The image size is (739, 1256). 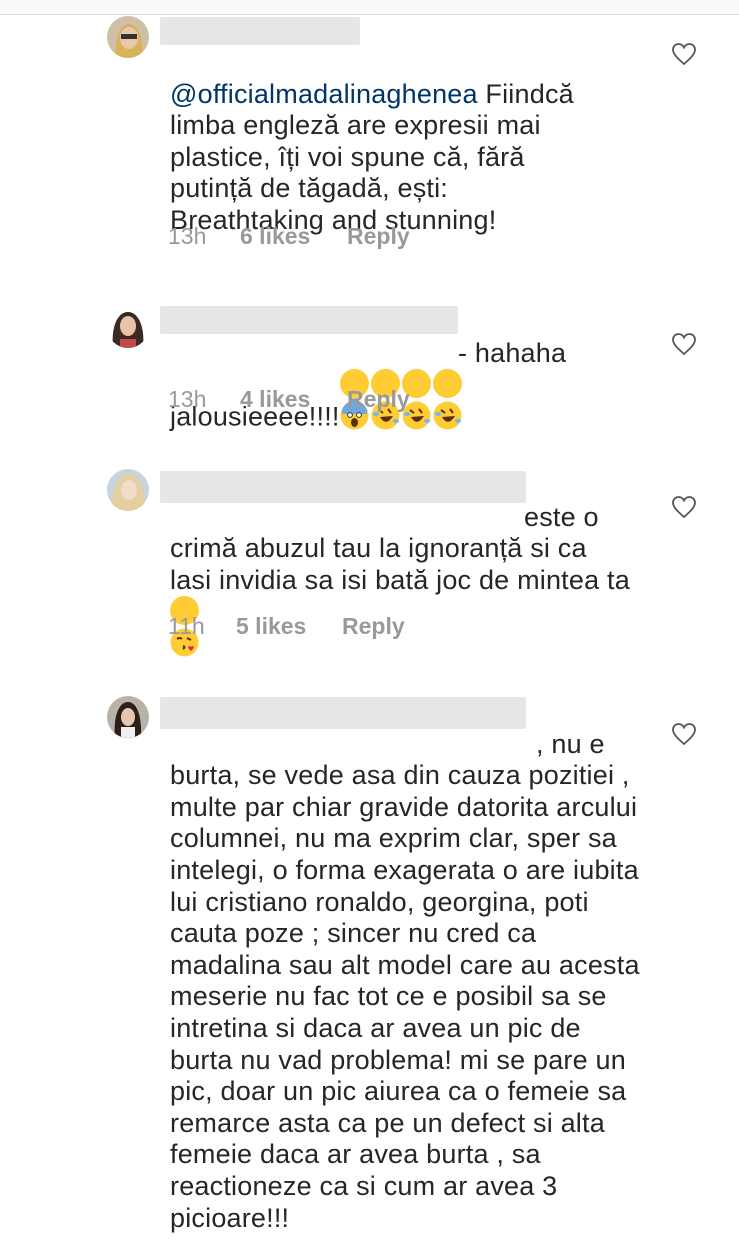 What do you see at coordinates (186, 626) in the screenshot?
I see `comment-time: 11h` at bounding box center [186, 626].